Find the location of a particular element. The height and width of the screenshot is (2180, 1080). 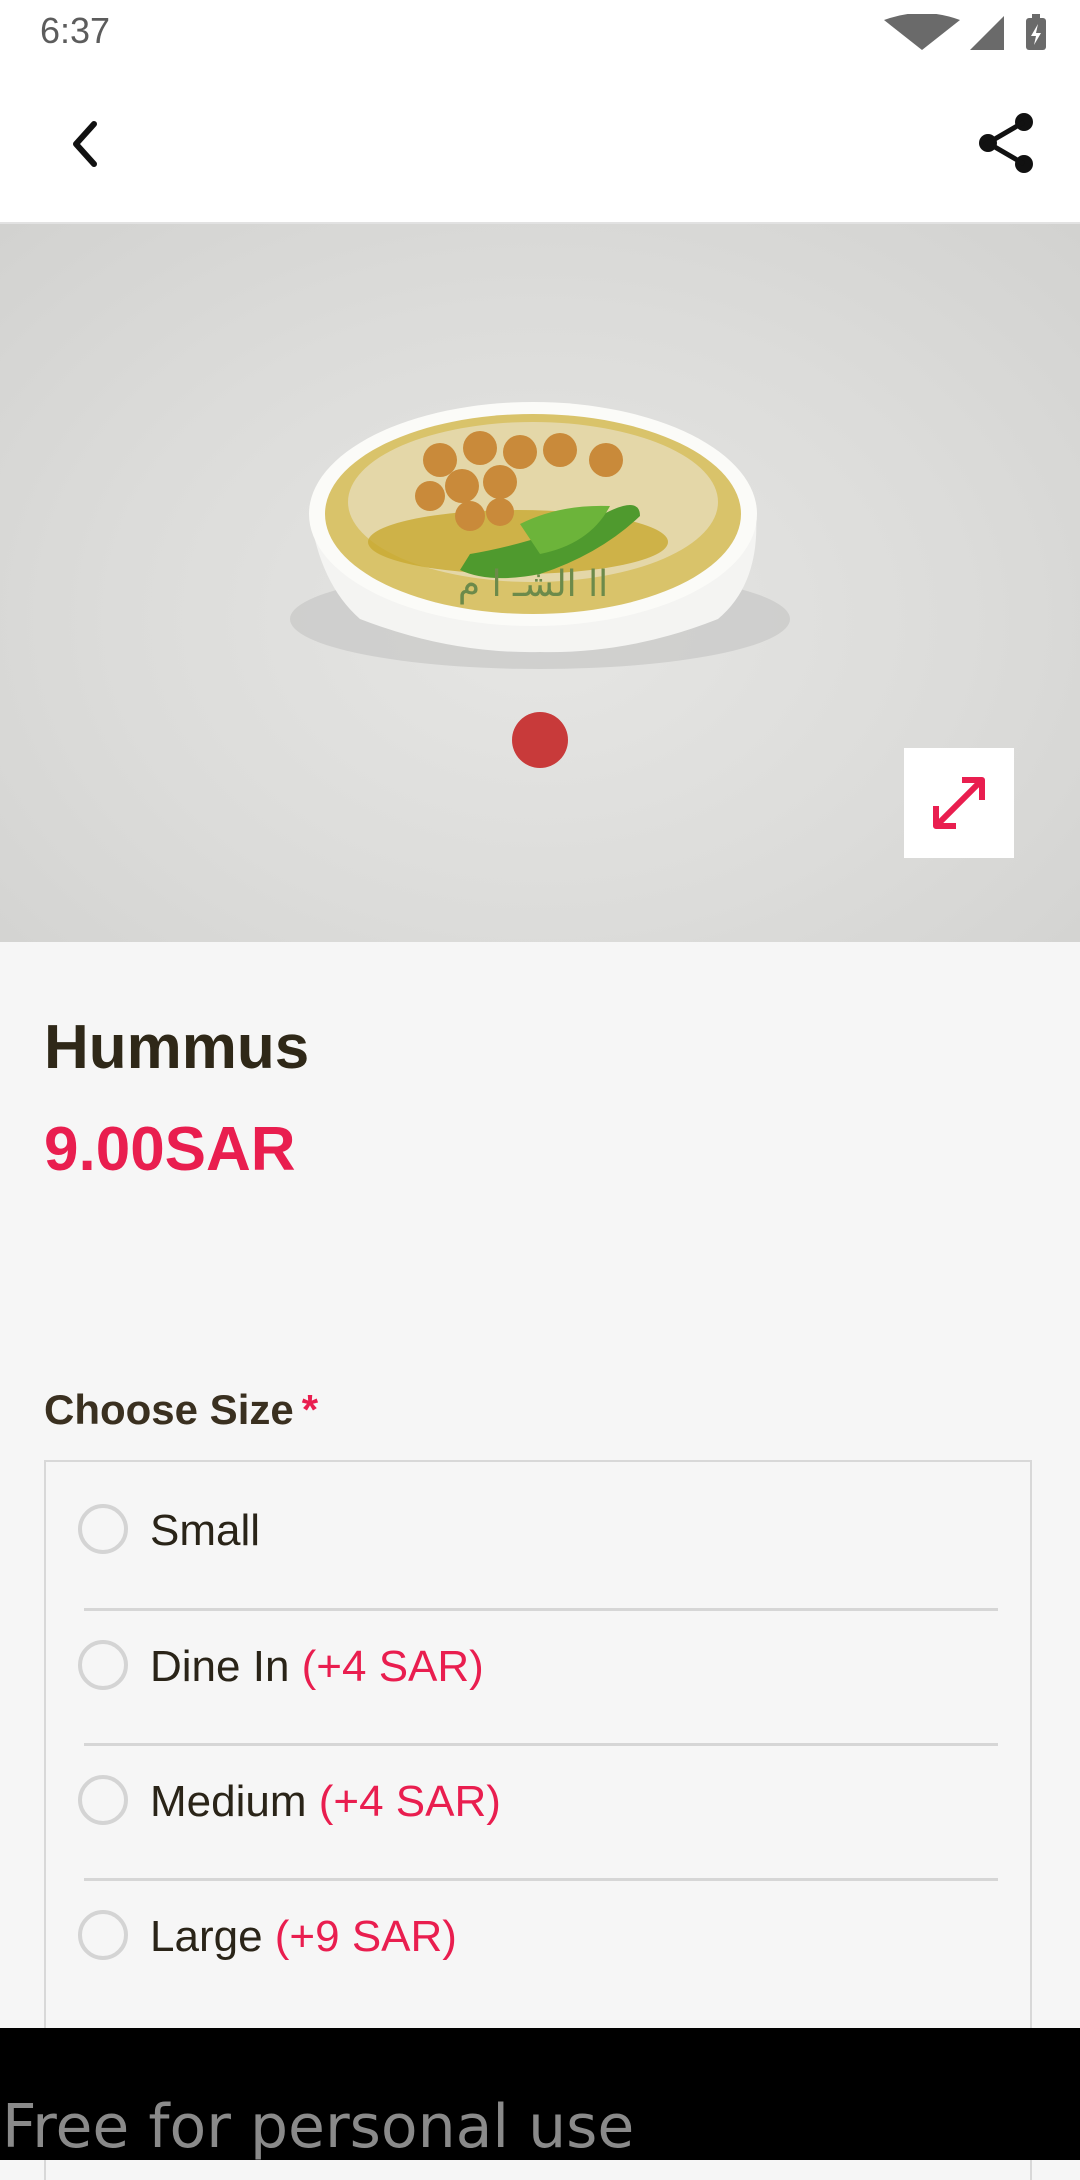

status-icons is located at coordinates (965, 32).